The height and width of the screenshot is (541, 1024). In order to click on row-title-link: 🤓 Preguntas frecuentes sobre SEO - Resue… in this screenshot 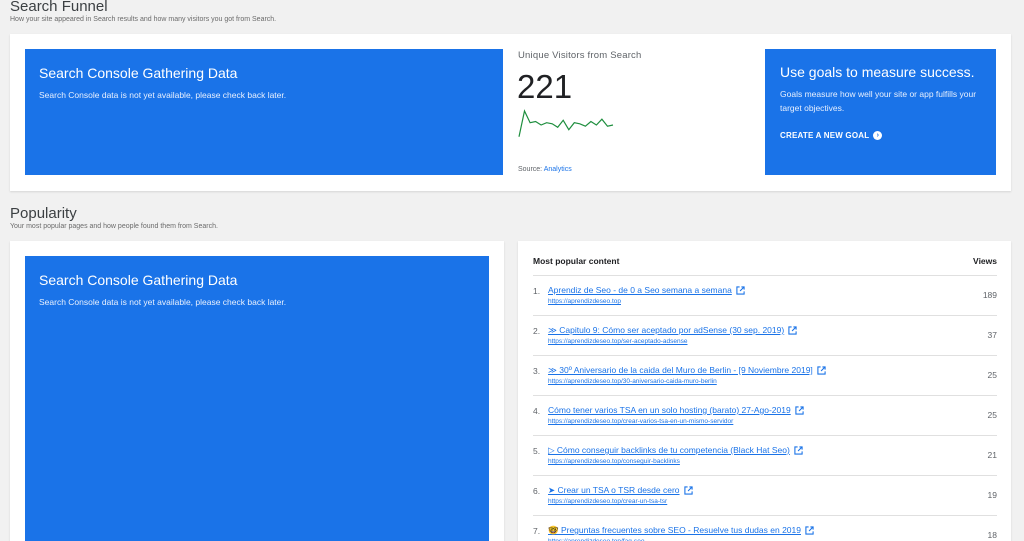, I will do `click(681, 530)`.